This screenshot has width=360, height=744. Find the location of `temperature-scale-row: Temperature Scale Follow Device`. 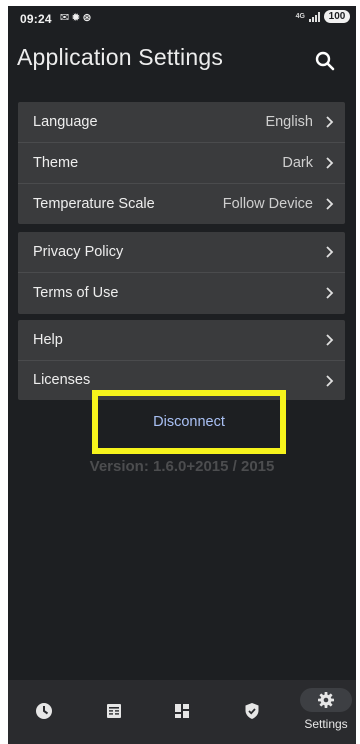

temperature-scale-row: Temperature Scale Follow Device is located at coordinates (181, 204).